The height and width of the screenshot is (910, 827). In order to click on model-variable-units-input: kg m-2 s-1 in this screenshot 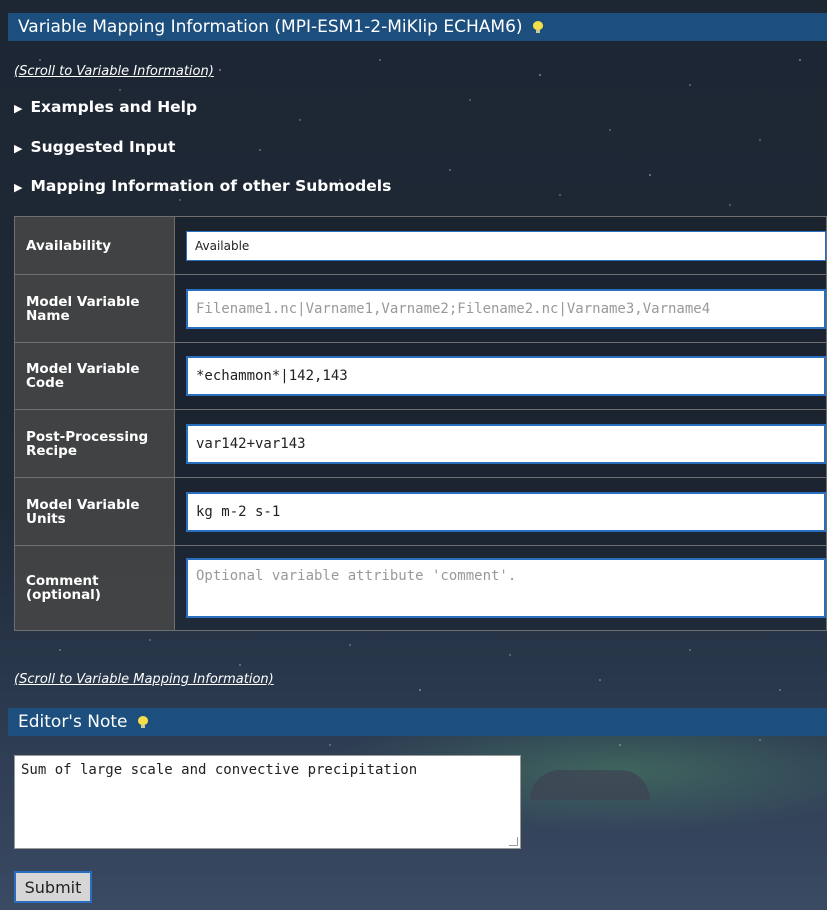, I will do `click(506, 511)`.